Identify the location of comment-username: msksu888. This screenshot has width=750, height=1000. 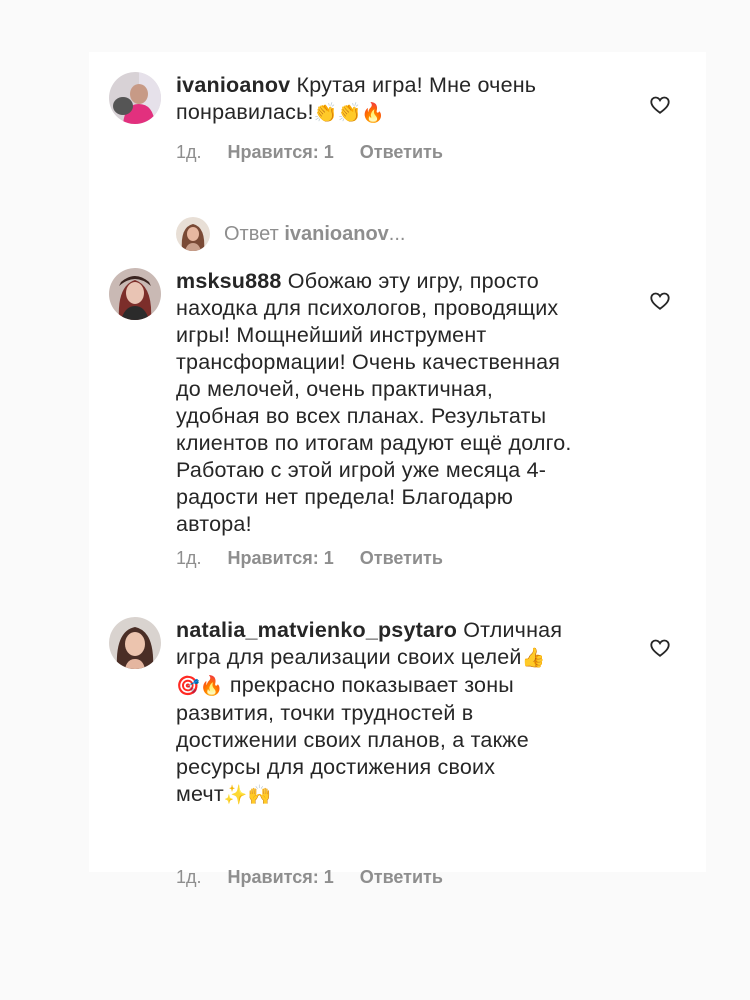
(229, 281).